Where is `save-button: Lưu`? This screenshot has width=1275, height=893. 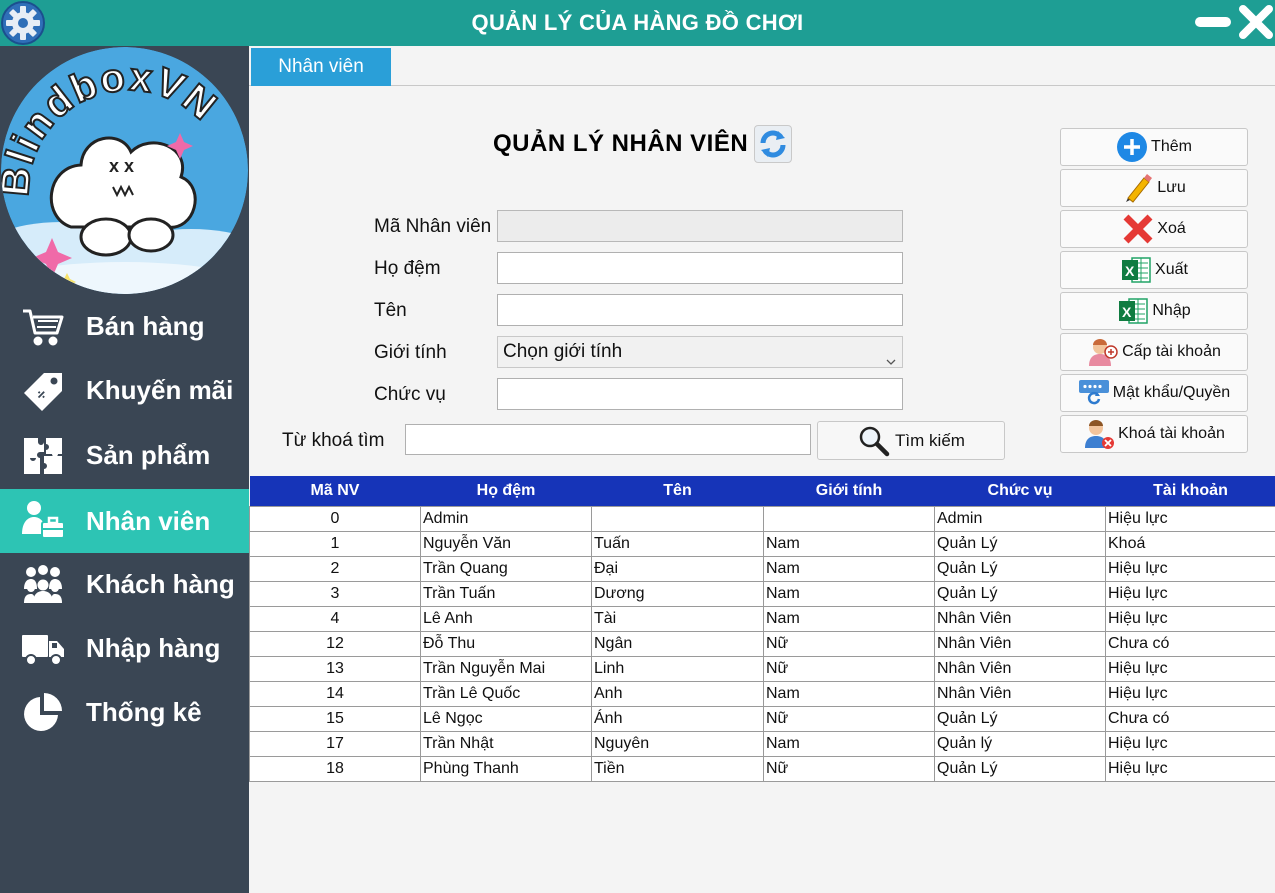 save-button: Lưu is located at coordinates (1154, 188).